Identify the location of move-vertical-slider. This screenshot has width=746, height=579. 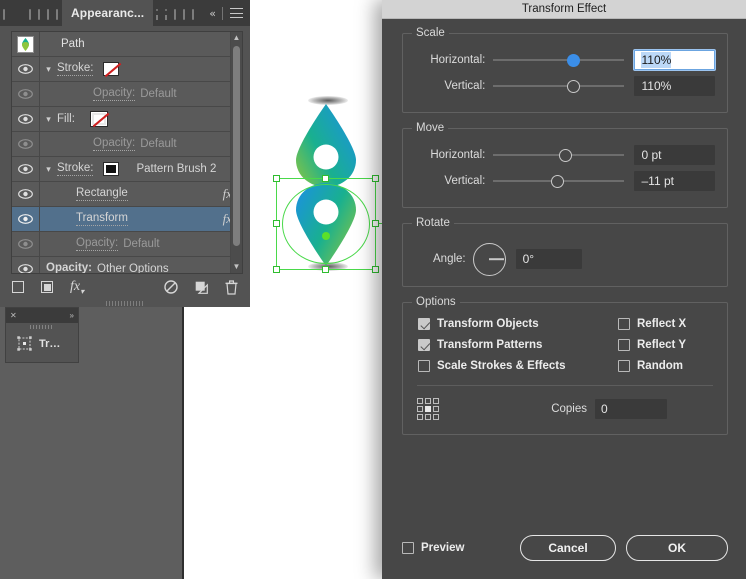
(559, 181).